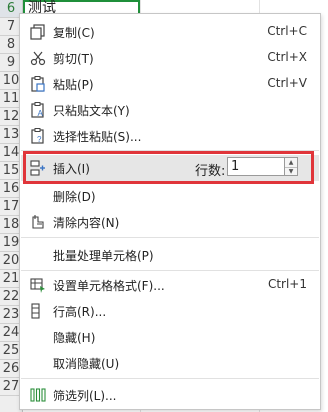 This screenshot has height=412, width=328. I want to click on menu-item-label: 删除(D), so click(74, 197).